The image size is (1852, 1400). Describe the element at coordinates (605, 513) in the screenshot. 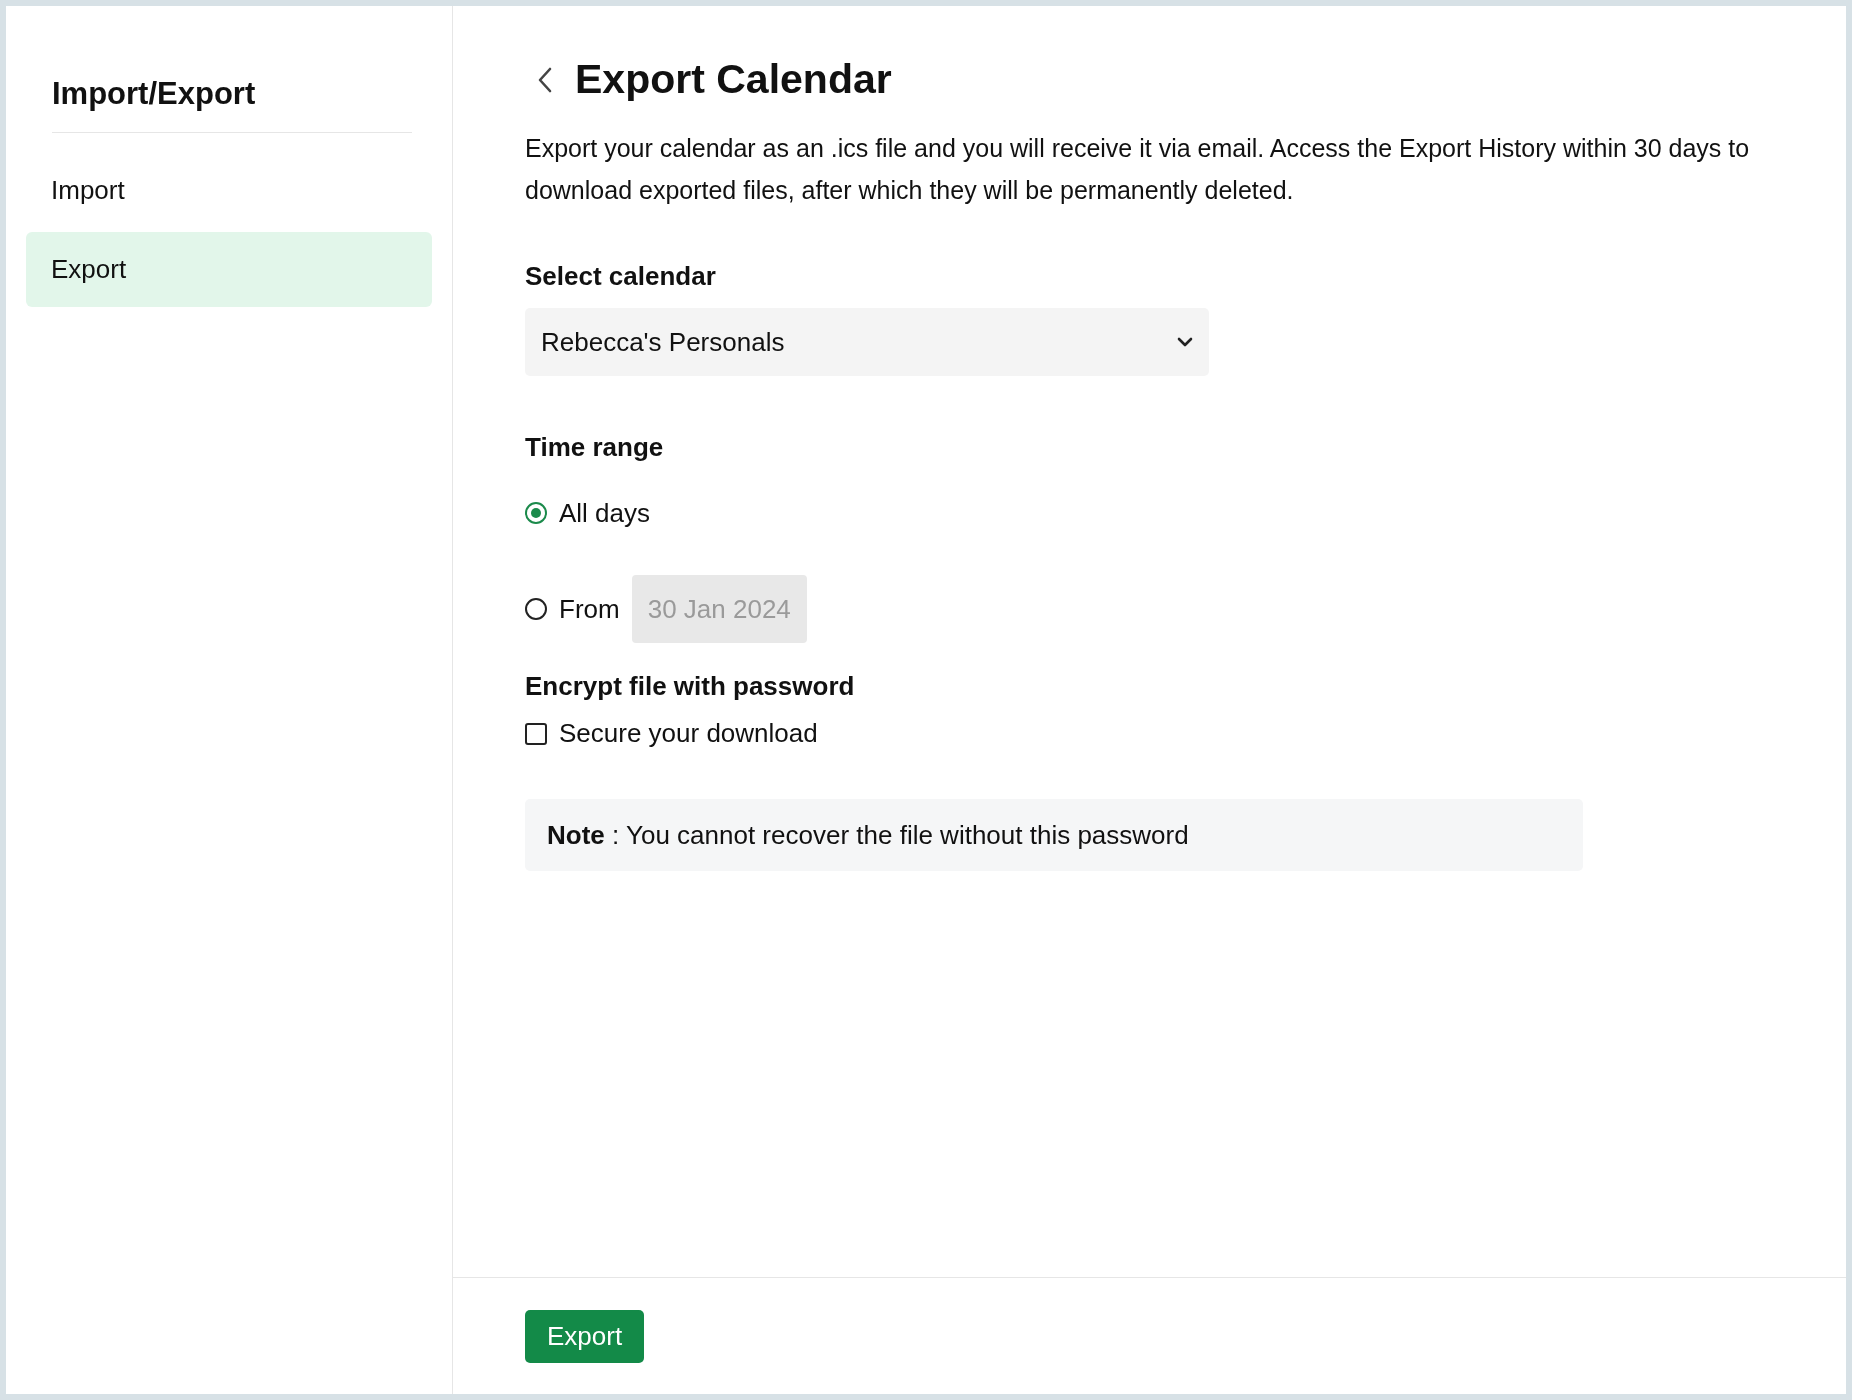

I see `option-label: All days` at that location.